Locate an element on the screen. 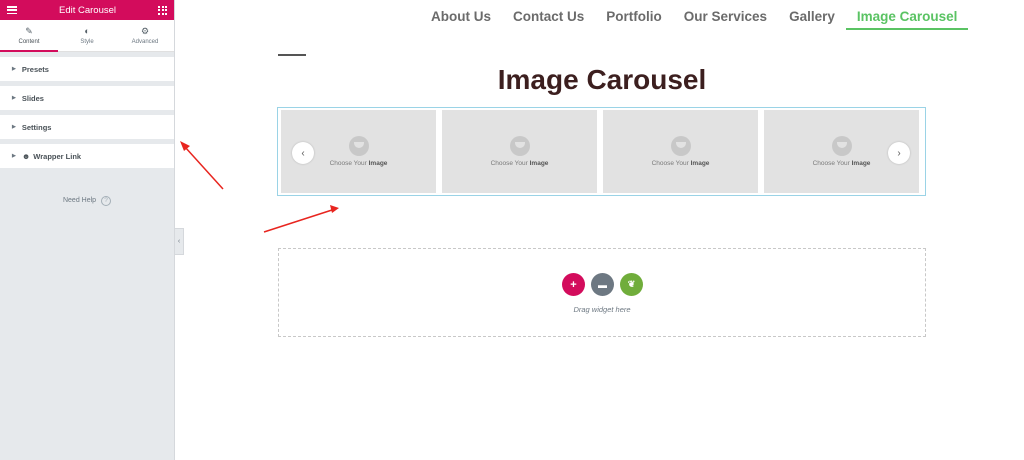 This screenshot has height=460, width=1024. page-title: Image Carousel is located at coordinates (602, 79).